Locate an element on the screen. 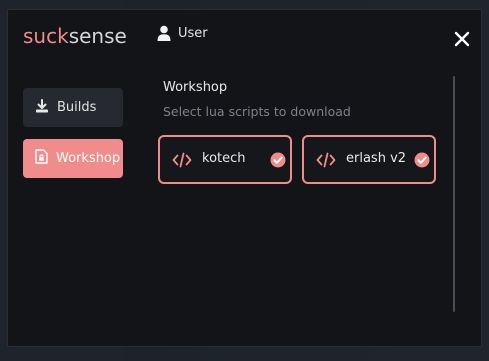 This screenshot has height=361, width=489. nav-workshop-button: Workshop is located at coordinates (73, 158).